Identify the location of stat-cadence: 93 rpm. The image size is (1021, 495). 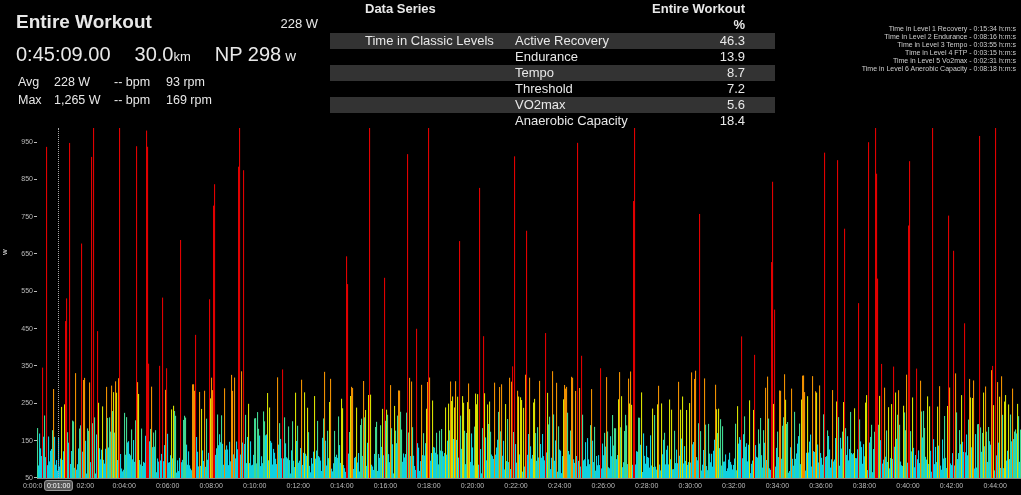
(185, 82).